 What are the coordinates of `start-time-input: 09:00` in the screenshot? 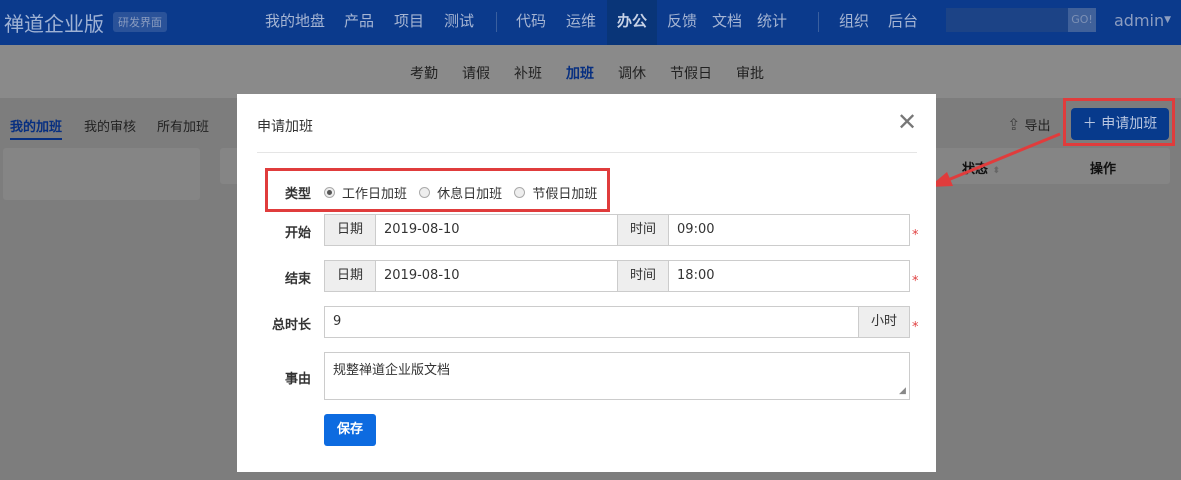 It's located at (789, 230).